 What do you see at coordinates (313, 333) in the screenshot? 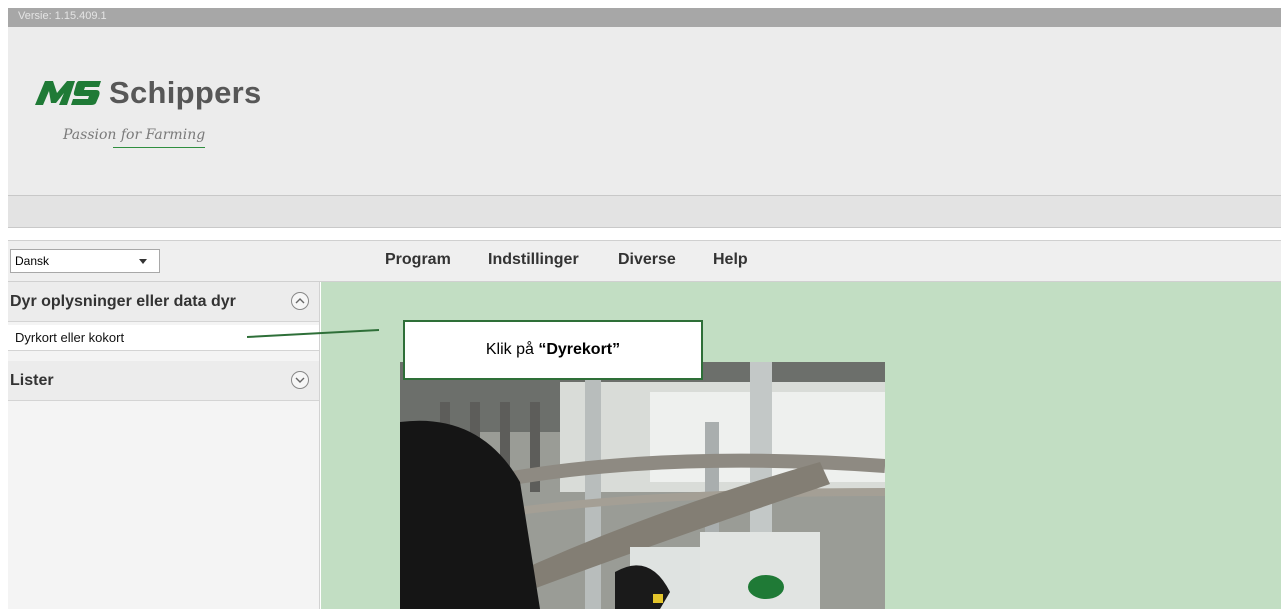
I see `callout-connector-line` at bounding box center [313, 333].